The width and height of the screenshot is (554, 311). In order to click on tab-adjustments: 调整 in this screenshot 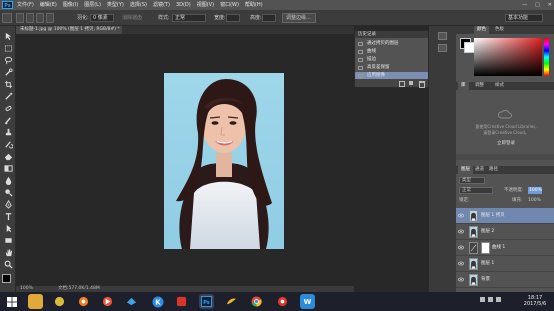, I will do `click(479, 86)`.